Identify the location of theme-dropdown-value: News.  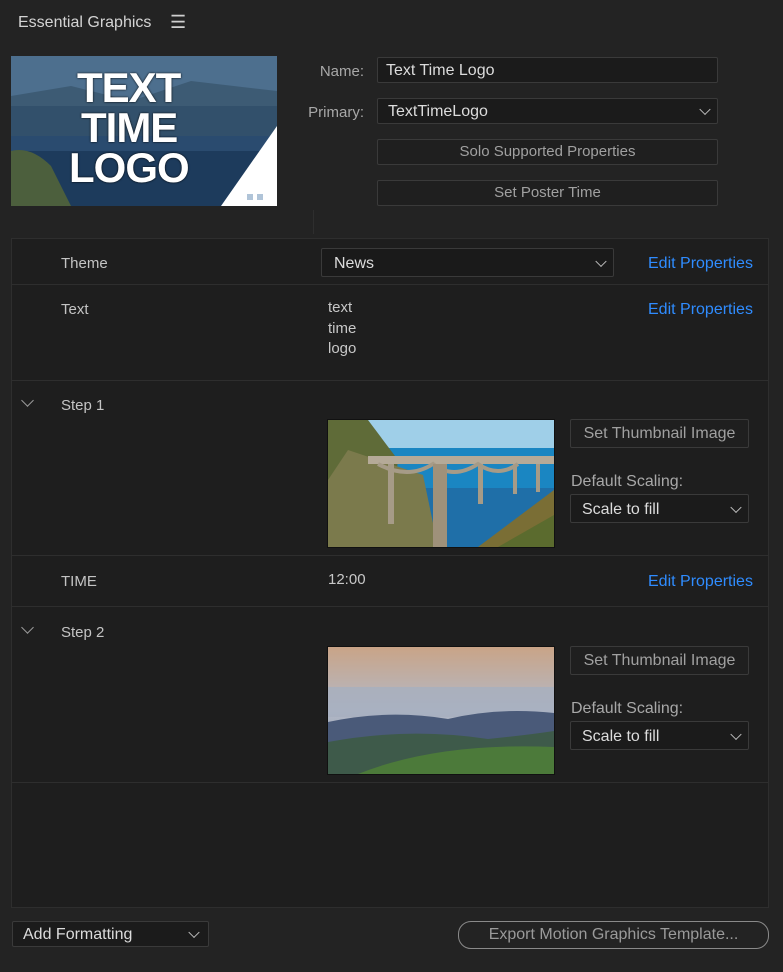
(354, 263).